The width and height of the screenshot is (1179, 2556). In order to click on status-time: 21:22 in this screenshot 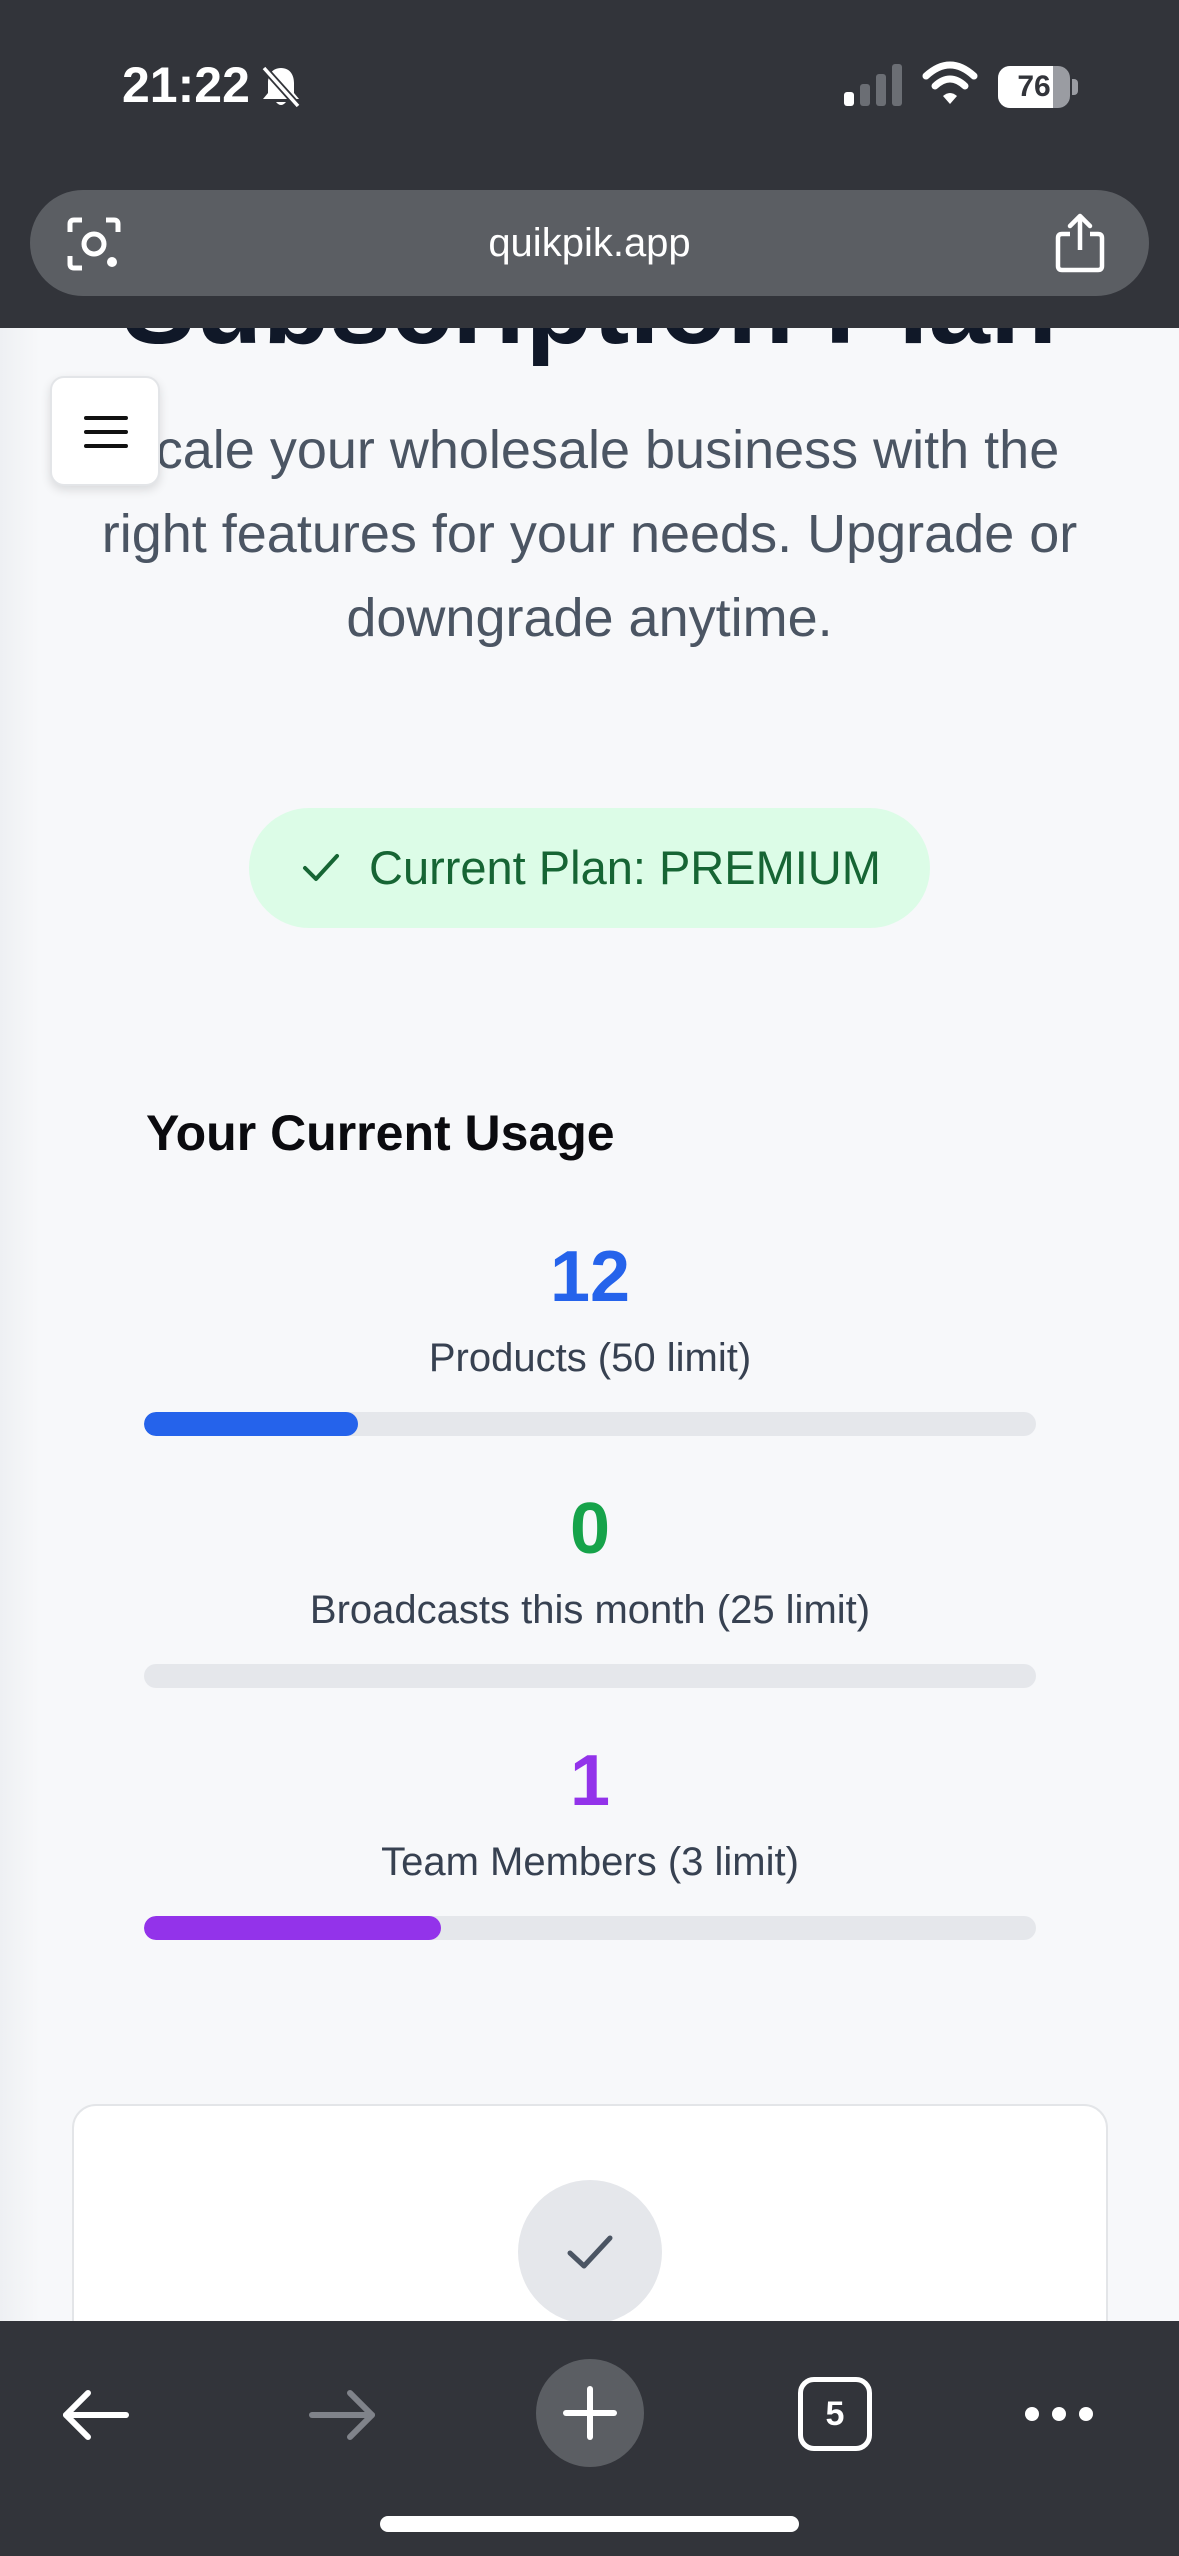, I will do `click(186, 85)`.